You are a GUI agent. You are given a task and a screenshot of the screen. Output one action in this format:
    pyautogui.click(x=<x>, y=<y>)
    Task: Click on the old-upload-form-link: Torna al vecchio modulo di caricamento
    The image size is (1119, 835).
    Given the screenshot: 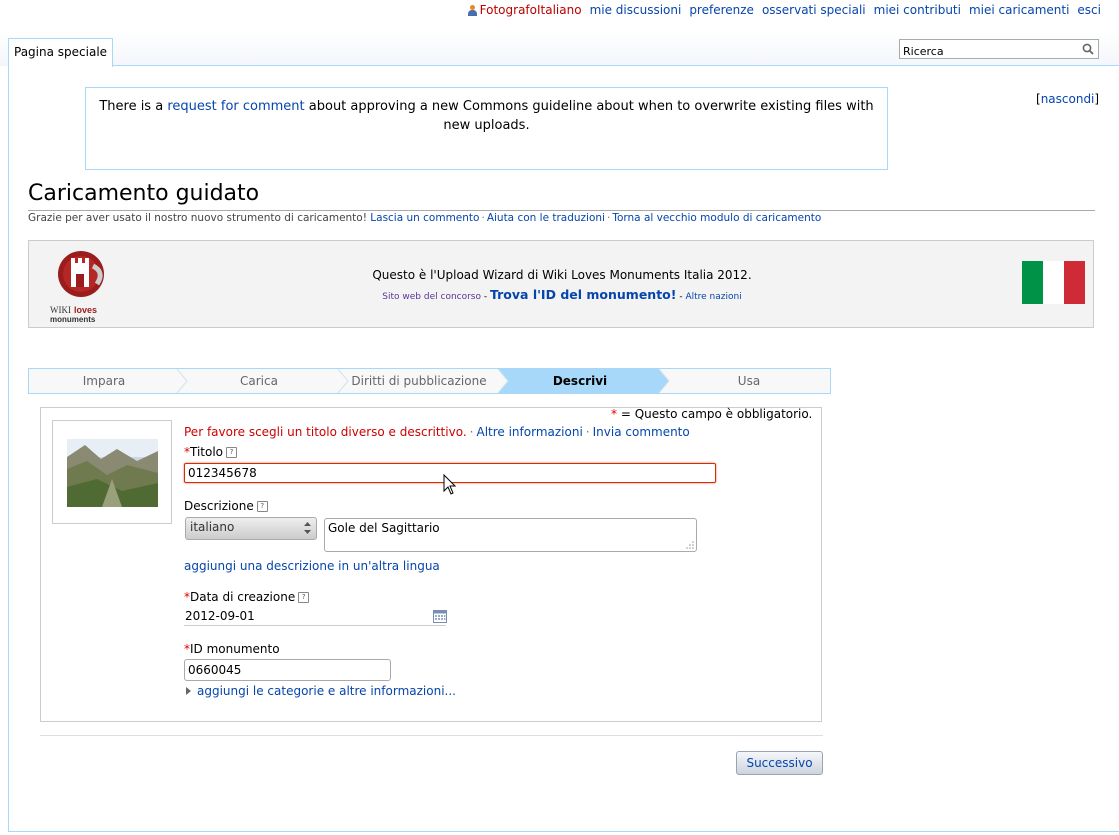 What is the action you would take?
    pyautogui.click(x=716, y=218)
    